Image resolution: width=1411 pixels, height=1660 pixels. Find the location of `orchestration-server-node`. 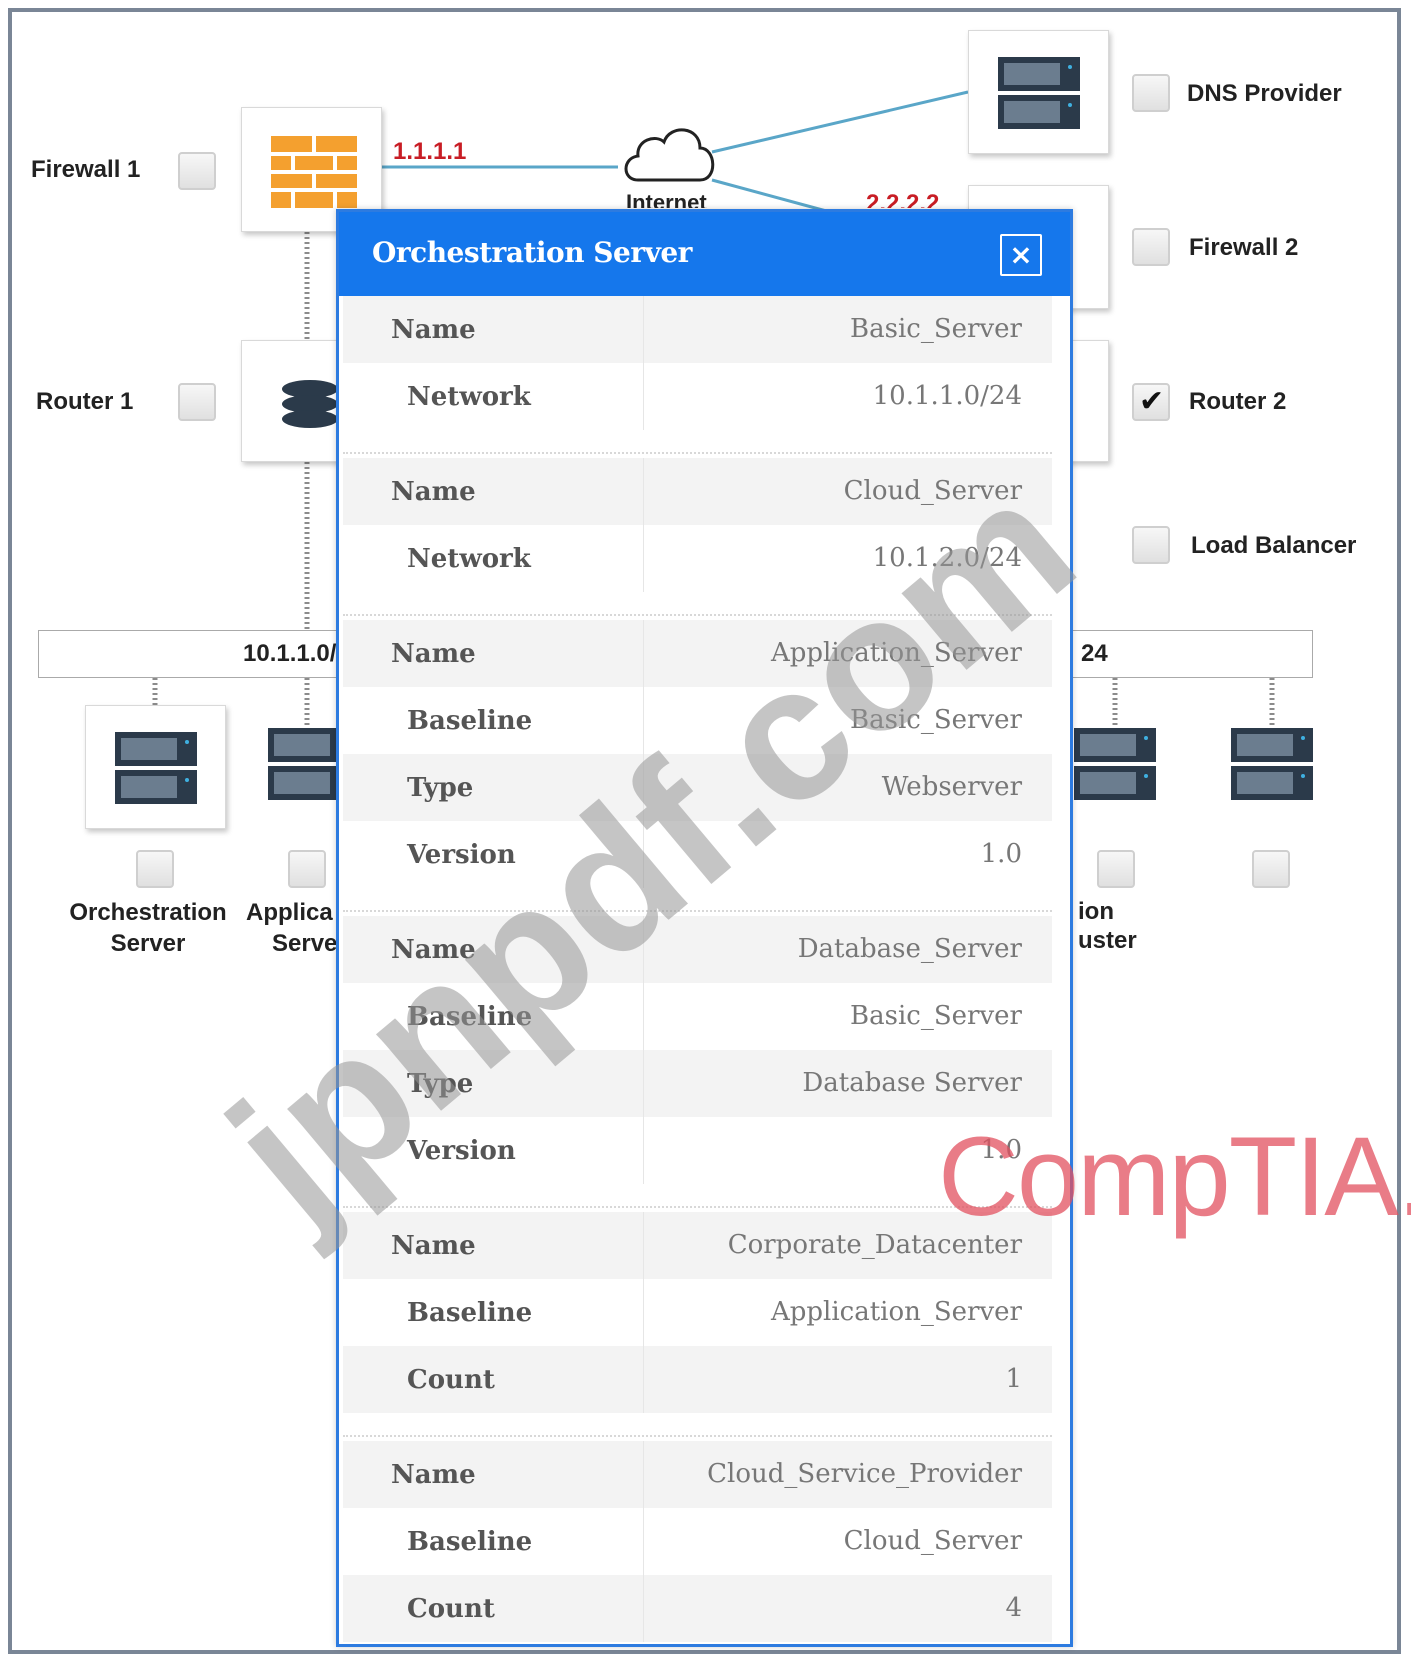

orchestration-server-node is located at coordinates (155, 767).